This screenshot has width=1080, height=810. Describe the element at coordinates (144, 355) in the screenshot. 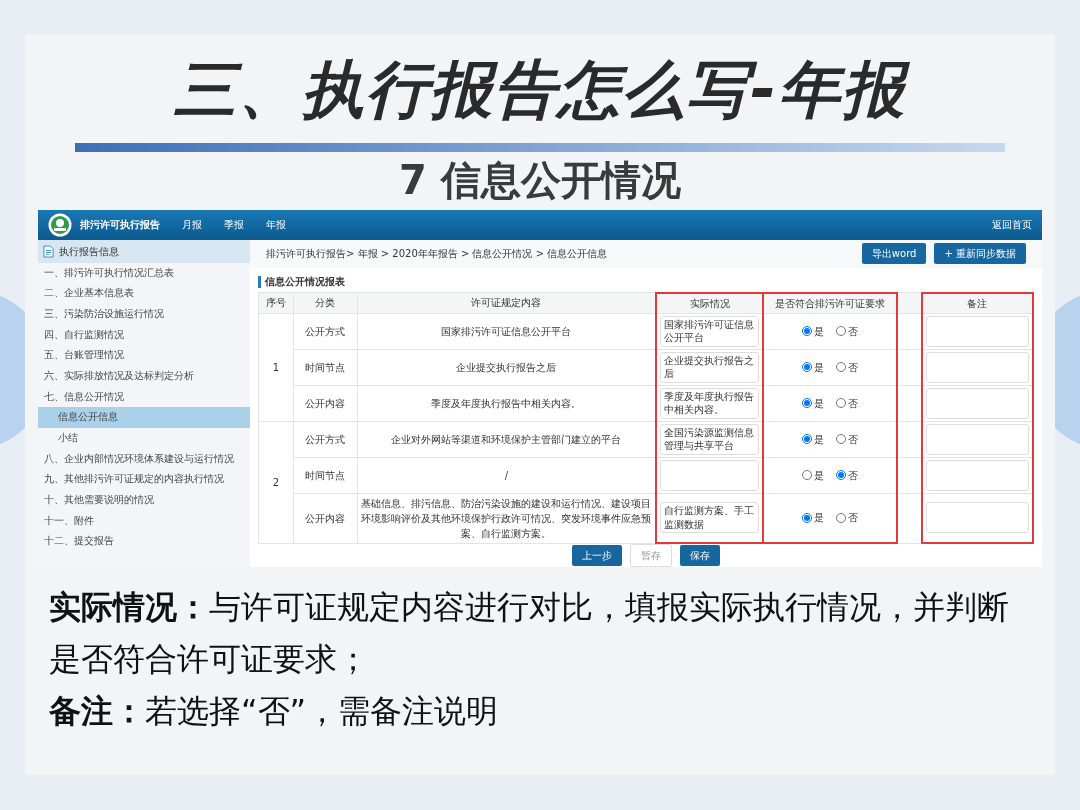

I see `sidebar-item: 五、台账管理情况` at that location.